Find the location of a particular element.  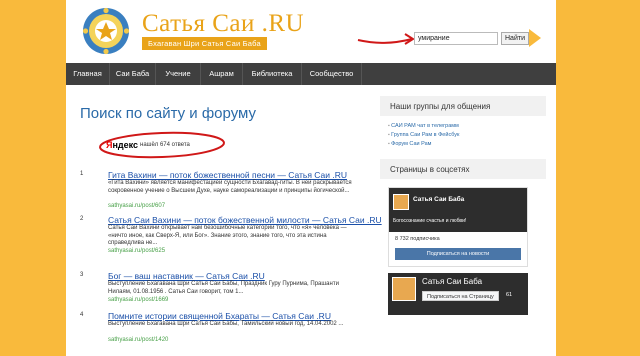

result-count: нашёл 674 ответа is located at coordinates (165, 145).